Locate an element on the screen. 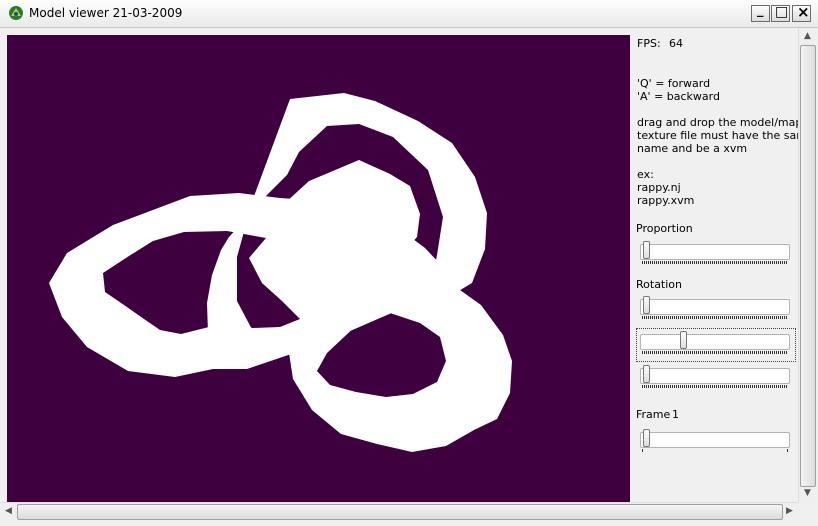 The image size is (818, 526). vertical-scrollbar: ▲ ▼ is located at coordinates (807, 265).